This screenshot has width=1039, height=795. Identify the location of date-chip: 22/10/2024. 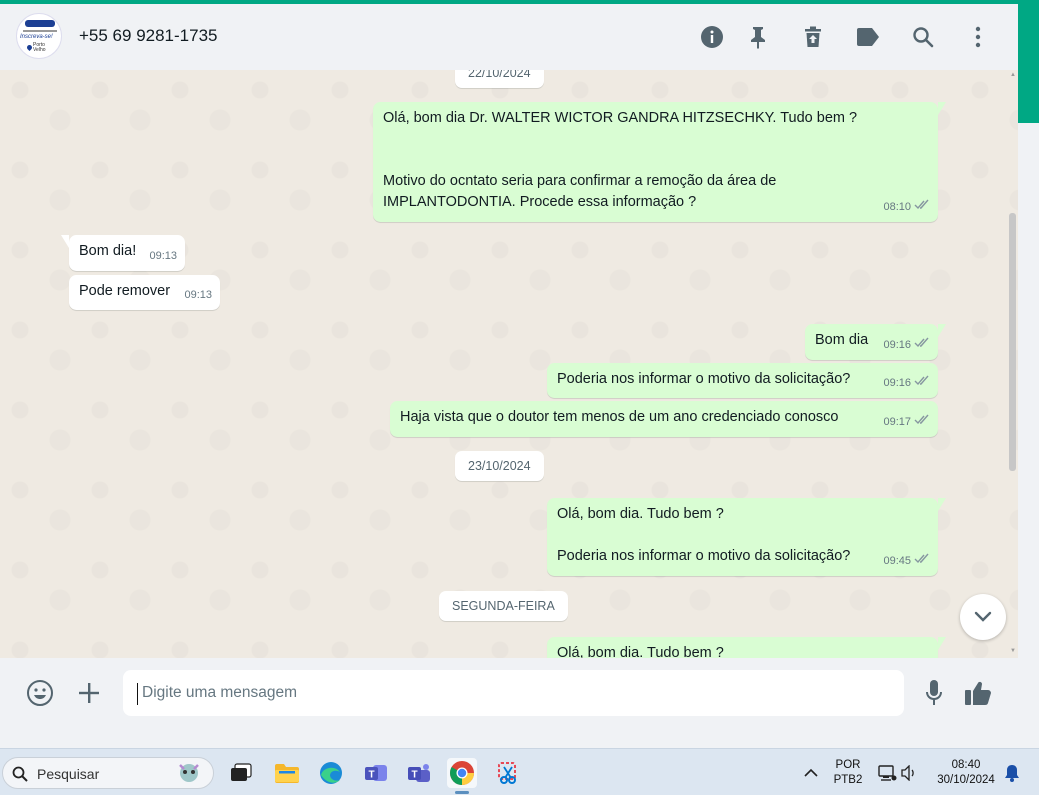
(499, 79).